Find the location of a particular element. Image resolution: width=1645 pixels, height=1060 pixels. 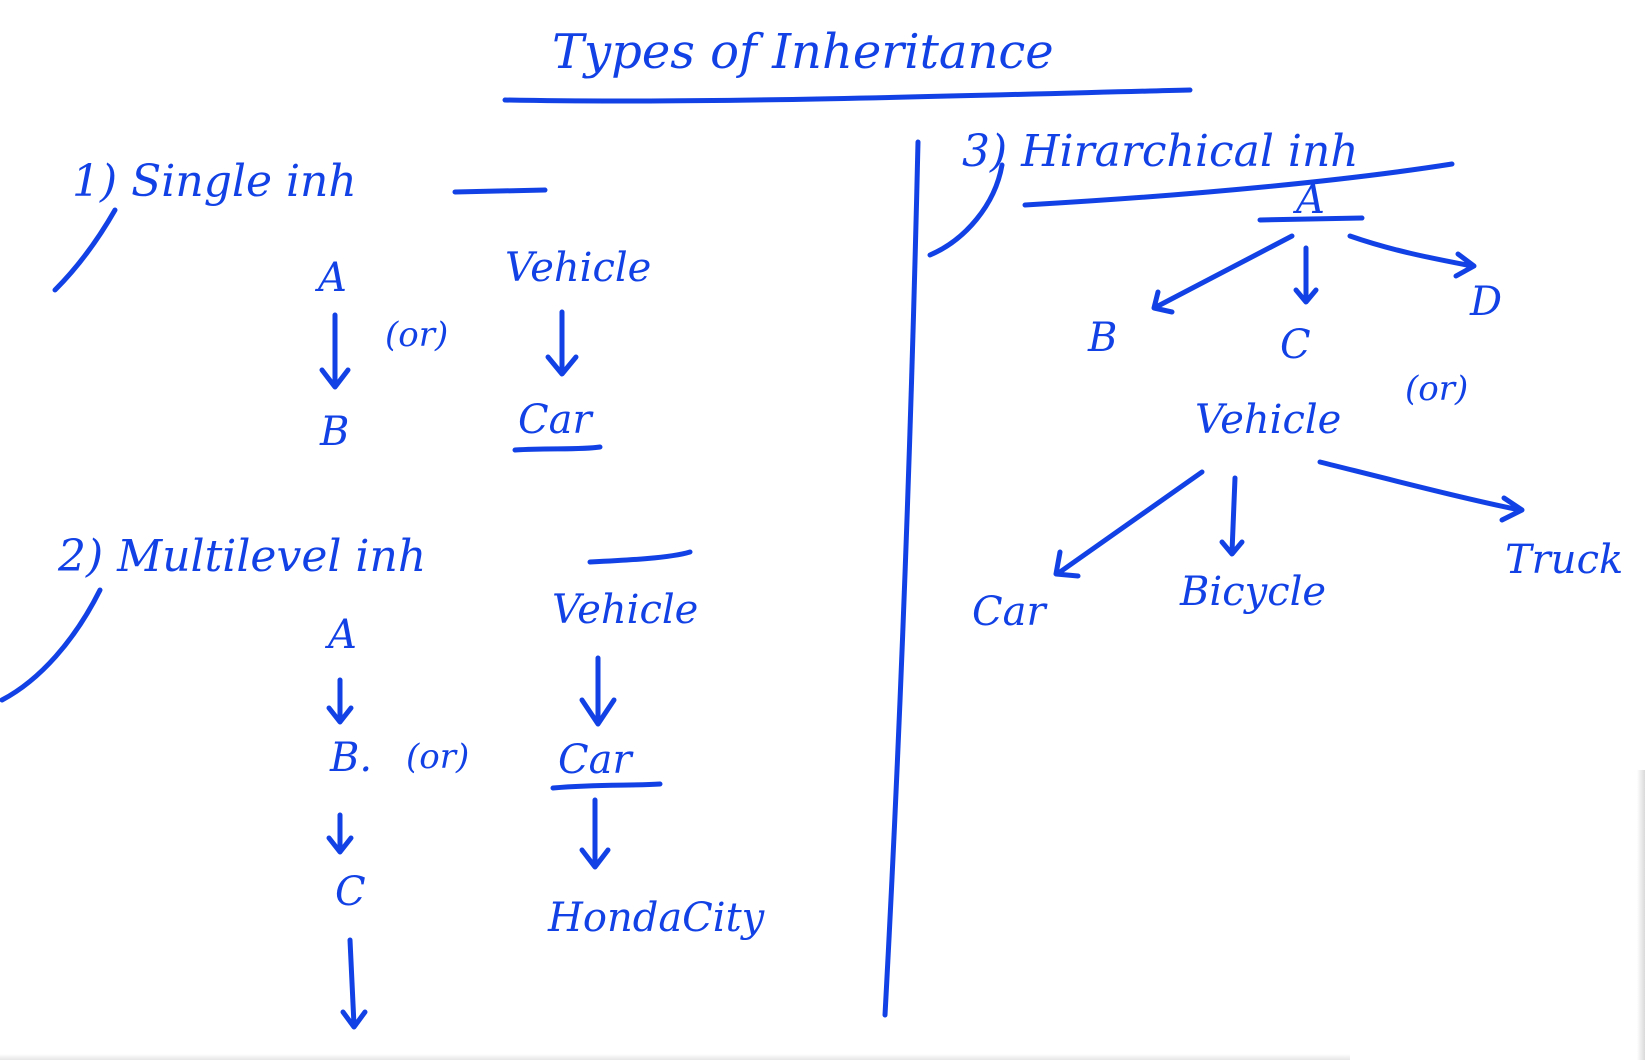

hier-arrow-vehicle-bicycle is located at coordinates (1232, 516).